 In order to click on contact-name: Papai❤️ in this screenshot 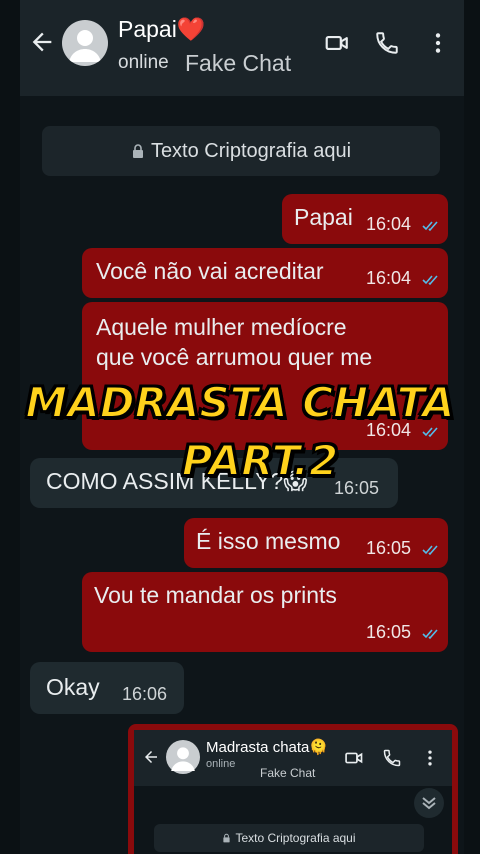, I will do `click(161, 29)`.